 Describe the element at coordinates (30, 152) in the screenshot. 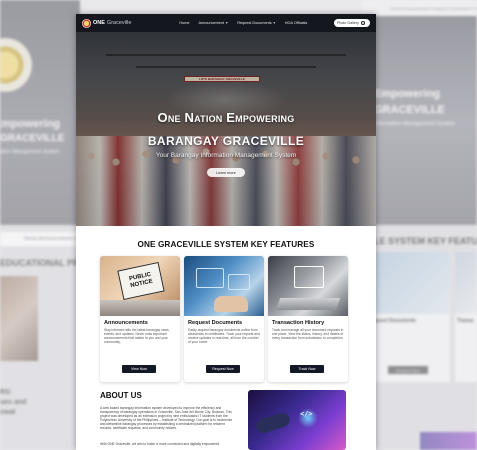

I see `bg-left-hero-line3: ation Management System` at that location.